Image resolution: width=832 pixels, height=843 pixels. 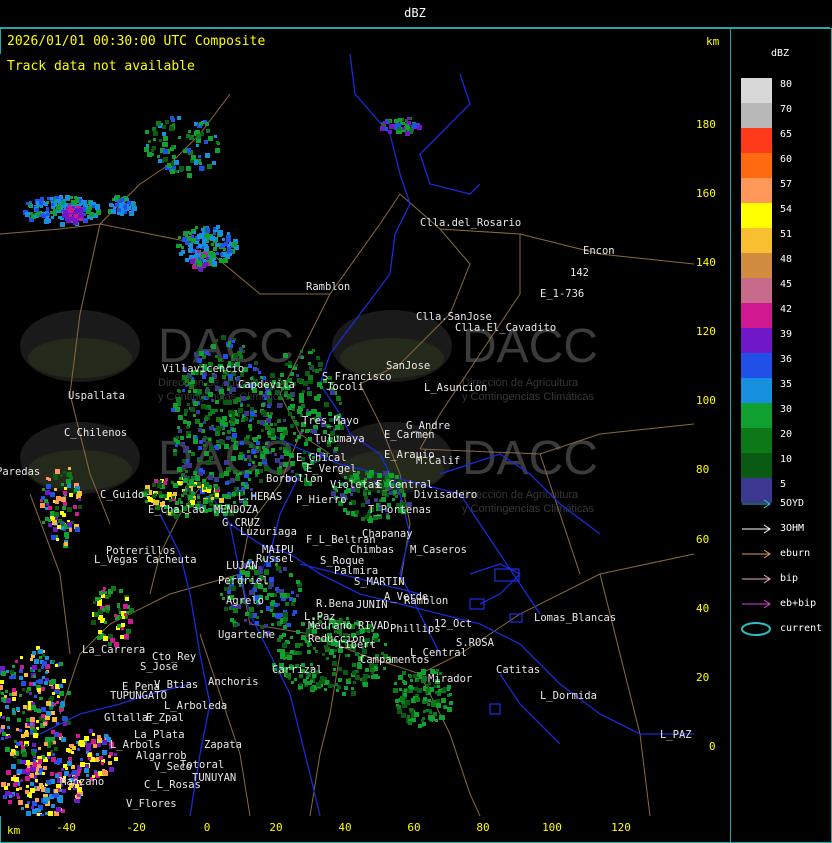 What do you see at coordinates (136, 827) in the screenshot?
I see `x-tick: -20` at bounding box center [136, 827].